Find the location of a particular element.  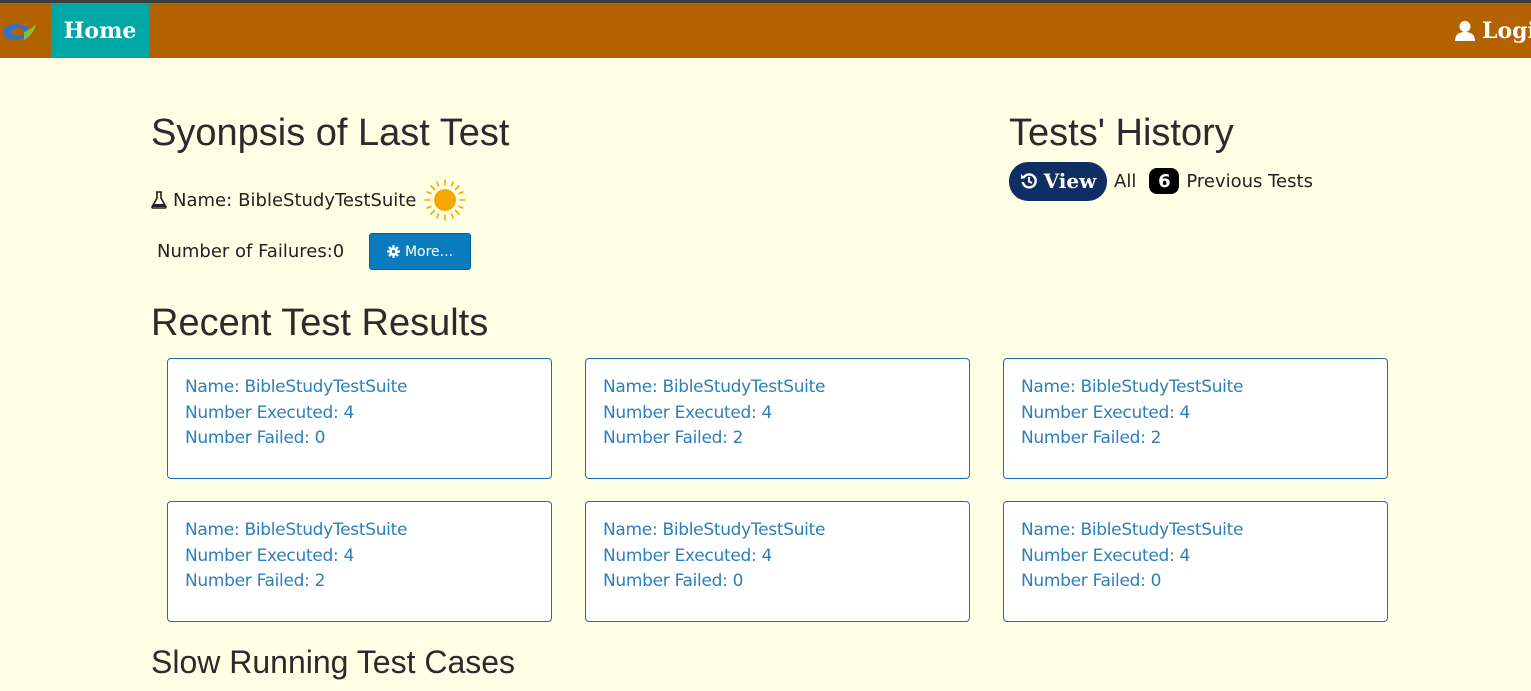

view-button-label: View is located at coordinates (1070, 181).